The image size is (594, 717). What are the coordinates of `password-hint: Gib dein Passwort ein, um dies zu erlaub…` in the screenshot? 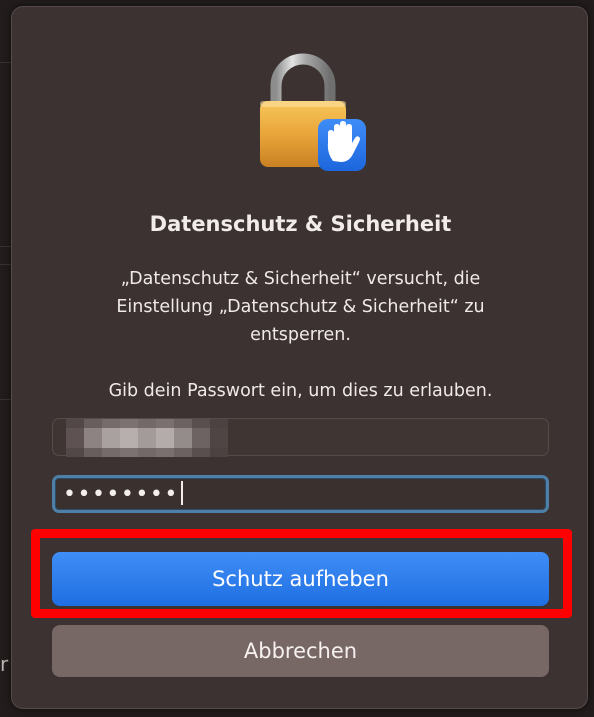 It's located at (300, 391).